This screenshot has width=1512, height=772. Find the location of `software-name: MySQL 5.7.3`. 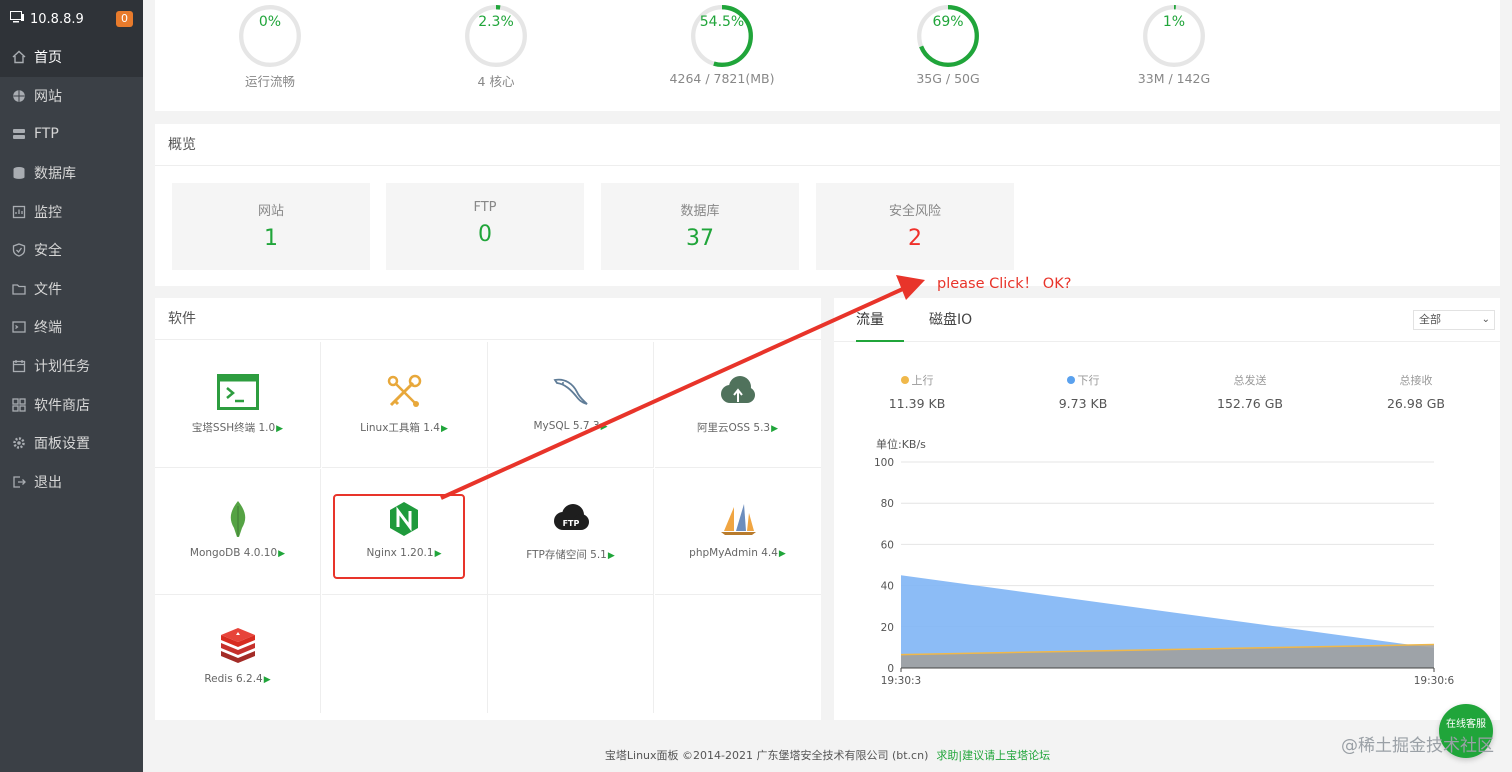

software-name: MySQL 5.7.3 is located at coordinates (566, 426).